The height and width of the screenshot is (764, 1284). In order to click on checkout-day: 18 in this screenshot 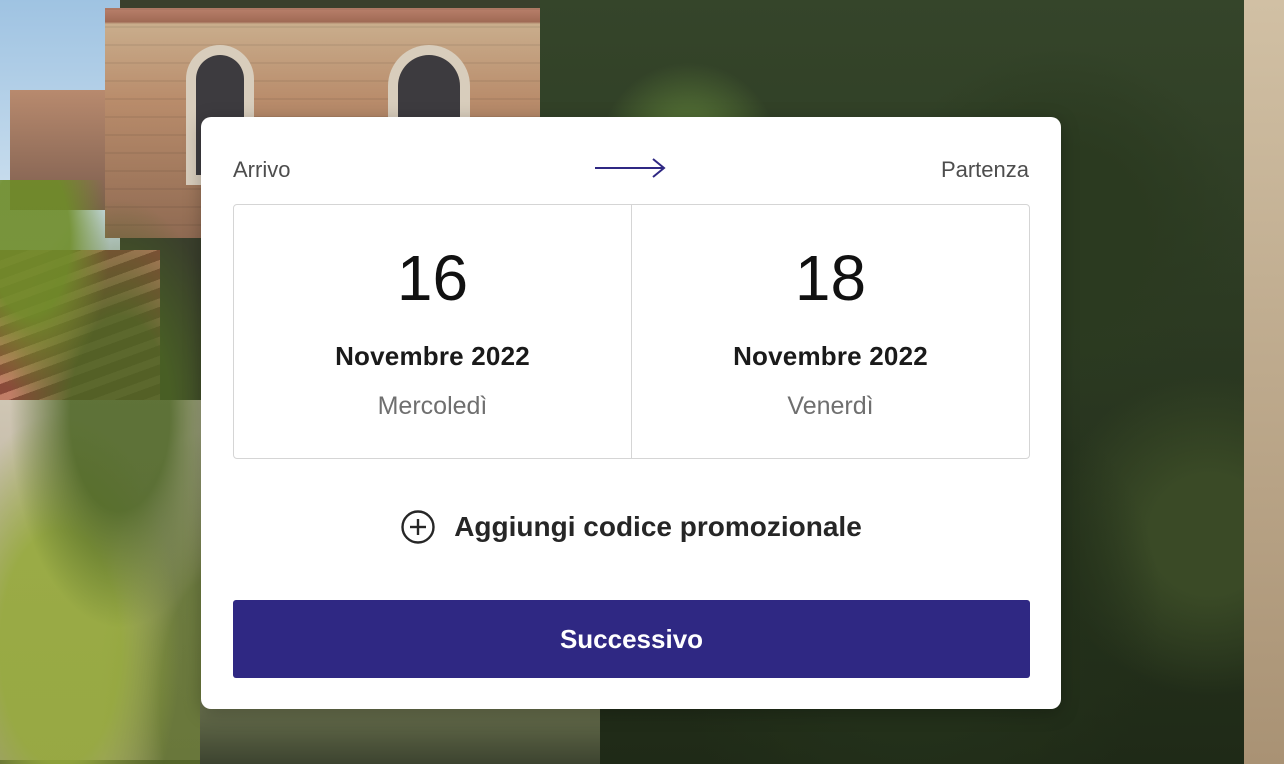, I will do `click(830, 278)`.